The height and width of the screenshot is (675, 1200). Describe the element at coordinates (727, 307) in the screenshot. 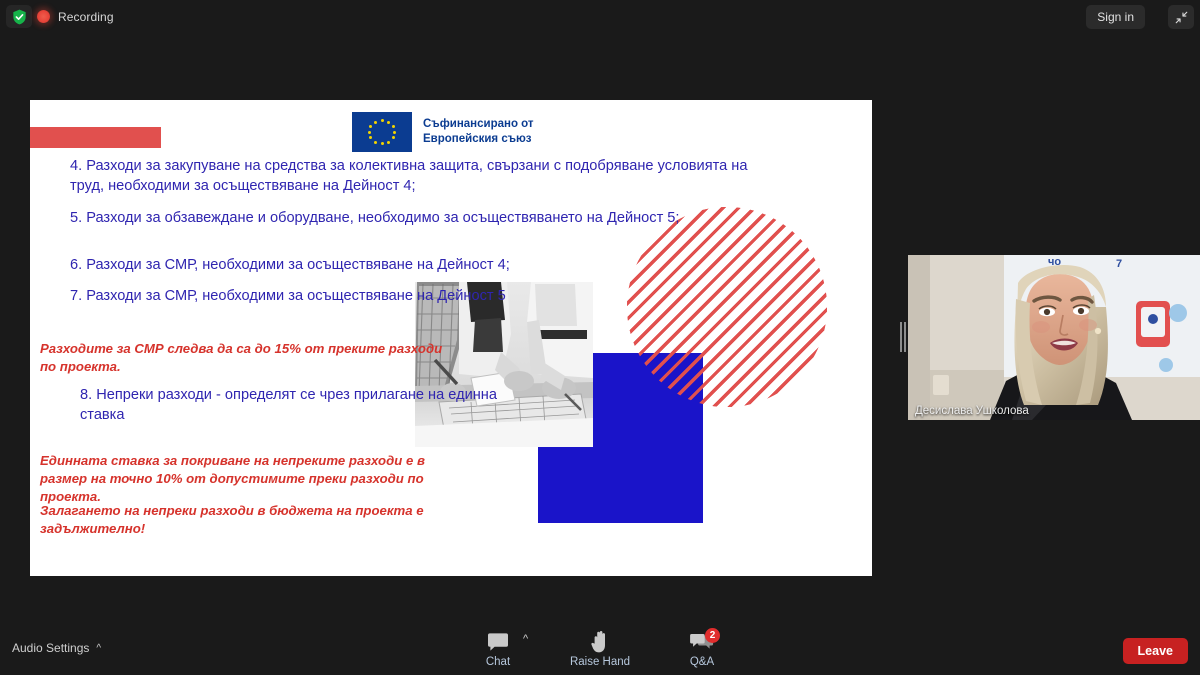

I see `striped-circle-overlay-decoration` at that location.